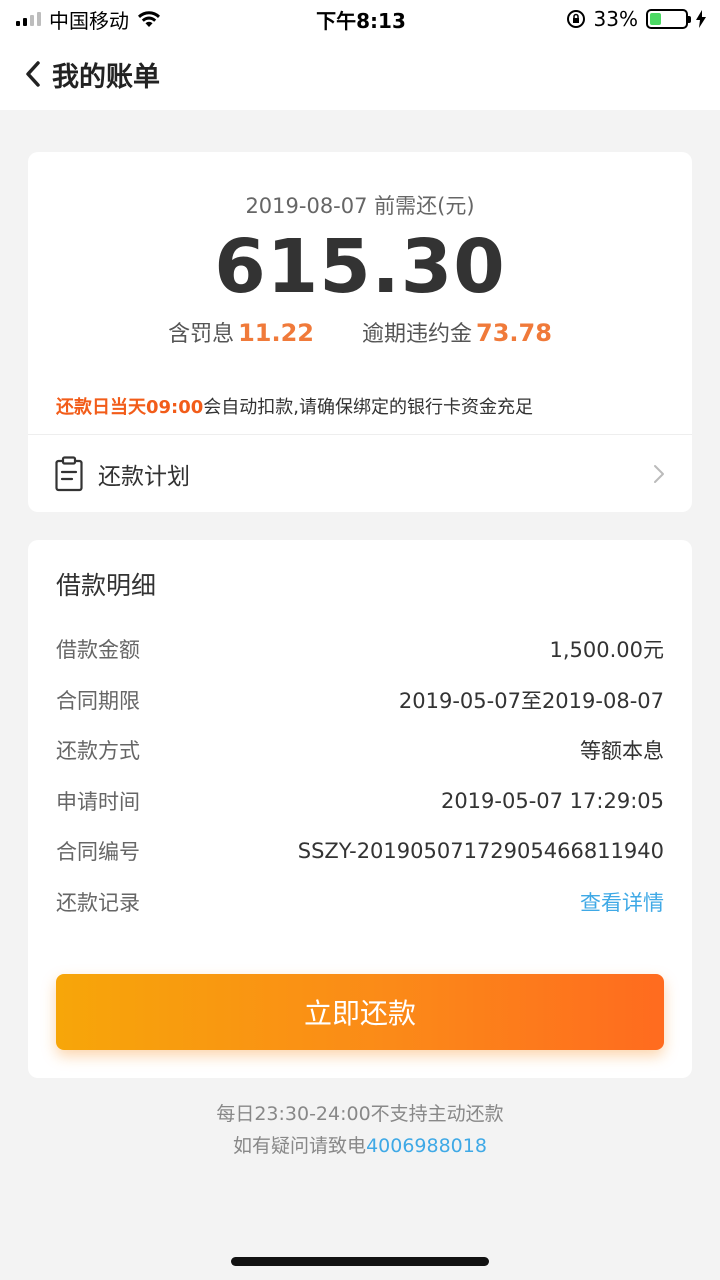  What do you see at coordinates (144, 476) in the screenshot?
I see `repayment-plan-label: 还款计划` at bounding box center [144, 476].